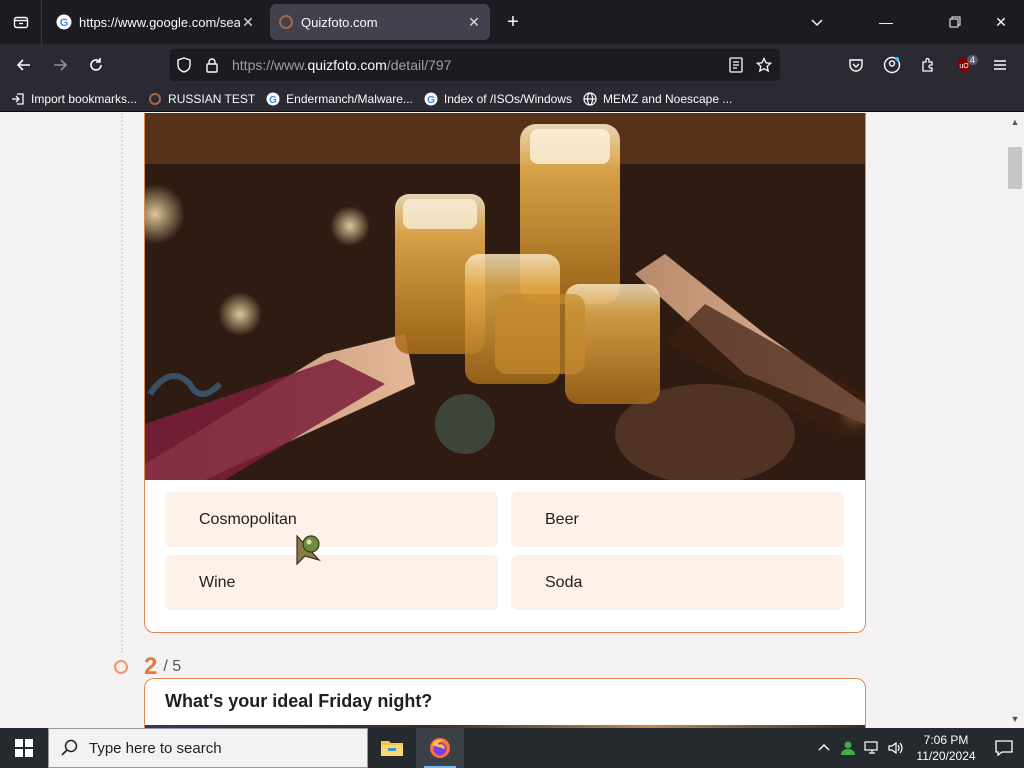 Image resolution: width=1024 pixels, height=768 pixels. I want to click on volume-icon, so click(896, 748).